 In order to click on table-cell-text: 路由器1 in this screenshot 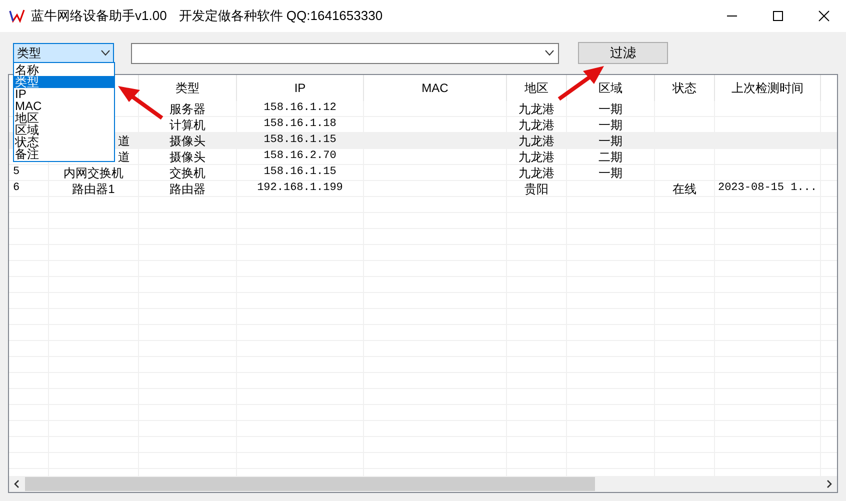, I will do `click(93, 189)`.